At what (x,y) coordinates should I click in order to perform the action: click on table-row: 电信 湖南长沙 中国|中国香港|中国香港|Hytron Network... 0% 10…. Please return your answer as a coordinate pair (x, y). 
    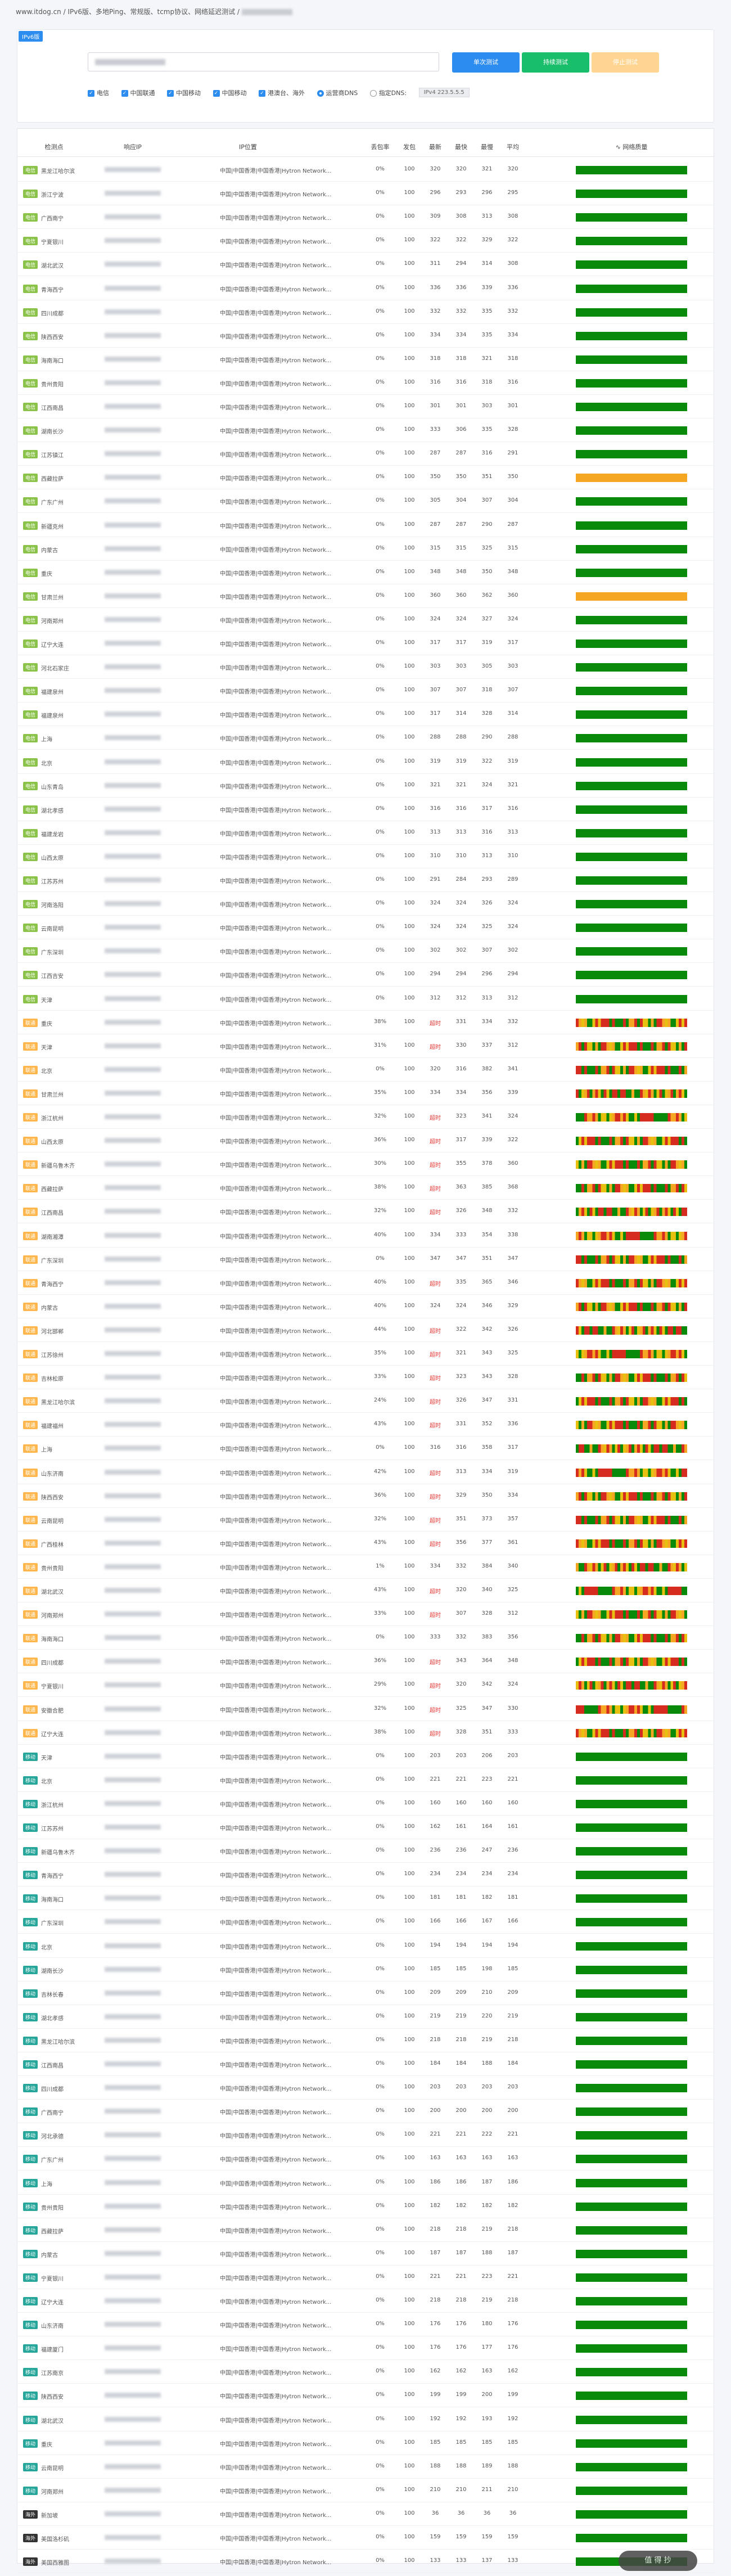
    Looking at the image, I should click on (366, 430).